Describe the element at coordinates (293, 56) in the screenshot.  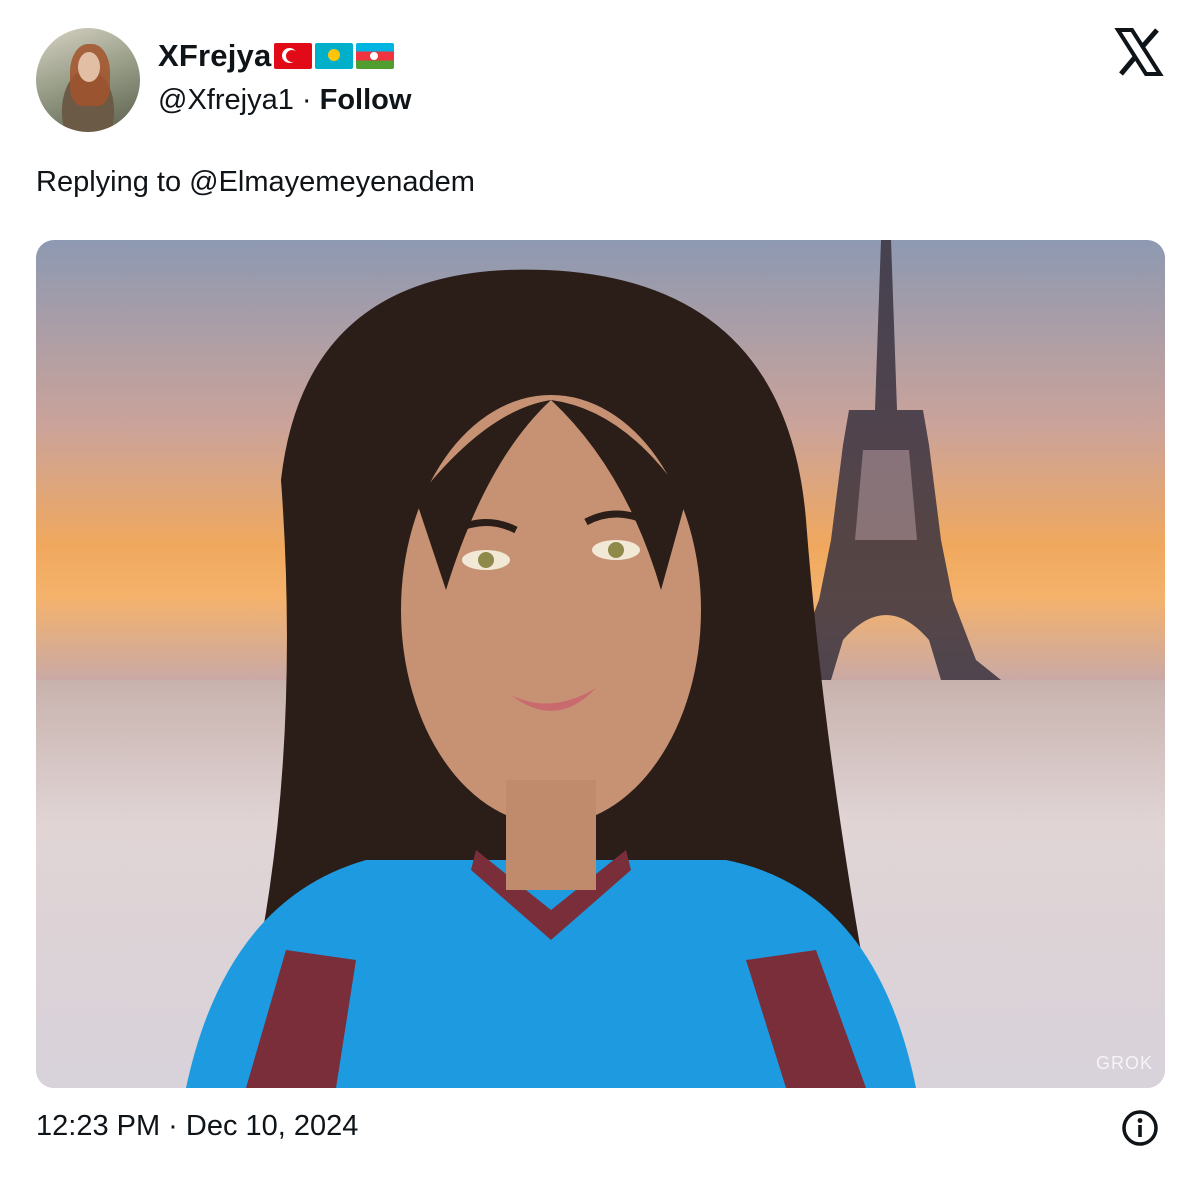
I see `flag-turkey-icon` at that location.